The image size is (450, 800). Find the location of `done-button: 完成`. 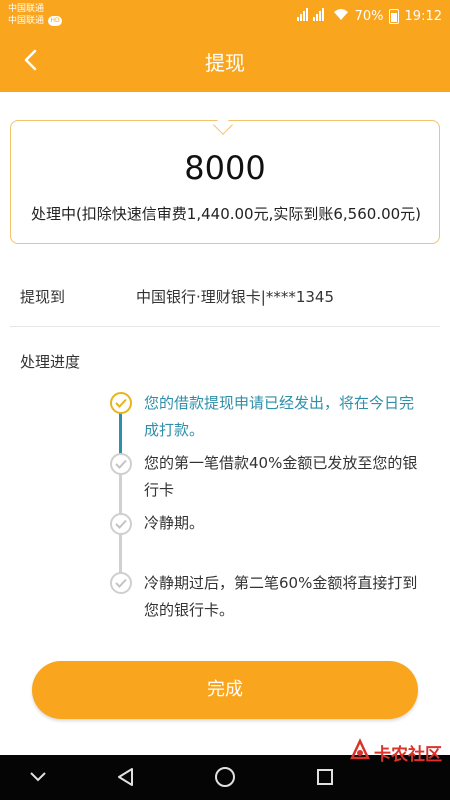

done-button: 完成 is located at coordinates (225, 690).